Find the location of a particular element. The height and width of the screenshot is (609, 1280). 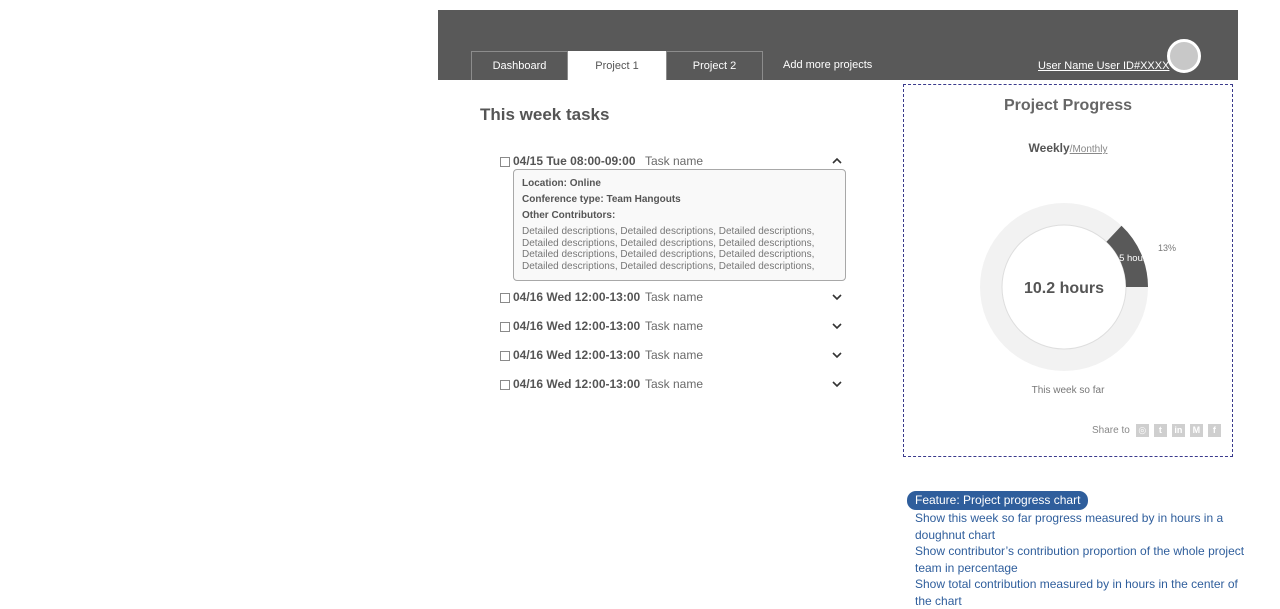

medium-icon: M is located at coordinates (1196, 430).